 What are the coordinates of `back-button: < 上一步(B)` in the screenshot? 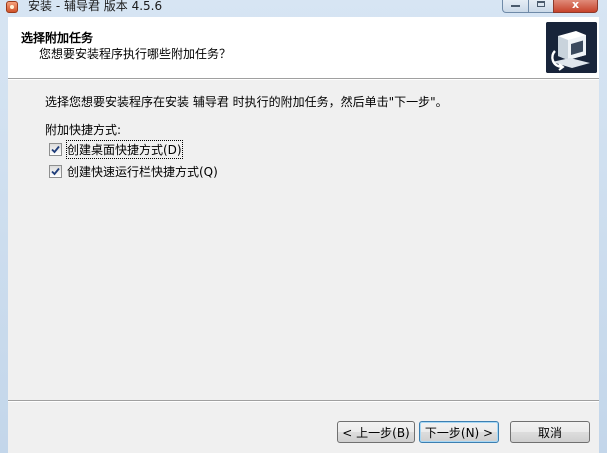 It's located at (376, 432).